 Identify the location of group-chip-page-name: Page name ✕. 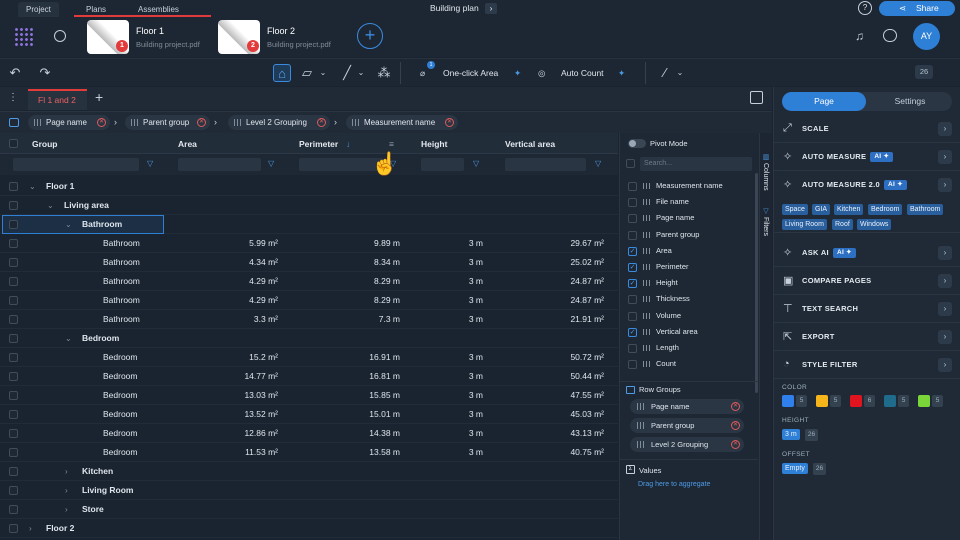
(69, 122).